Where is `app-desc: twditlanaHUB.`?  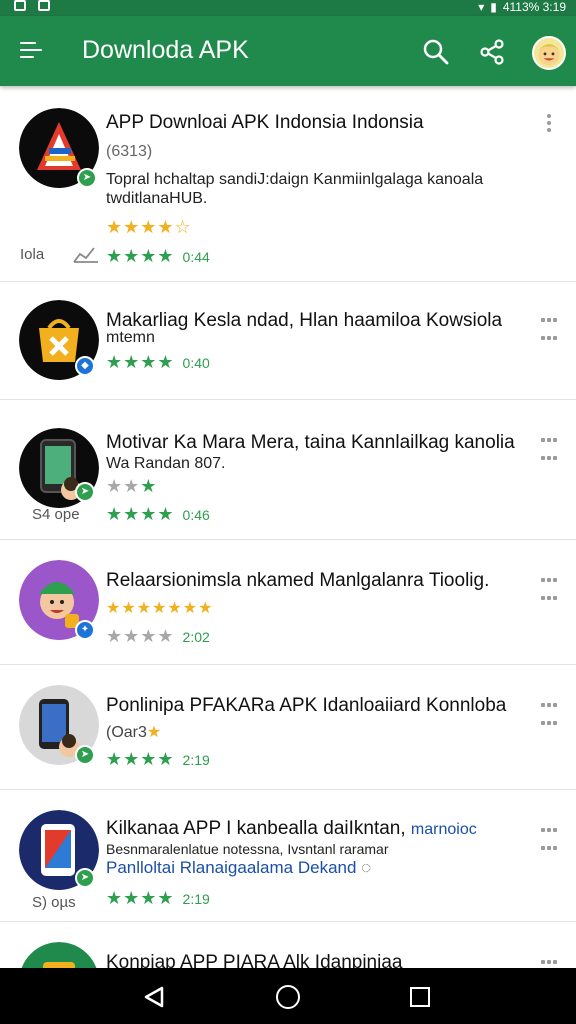 app-desc: twditlanaHUB. is located at coordinates (157, 198).